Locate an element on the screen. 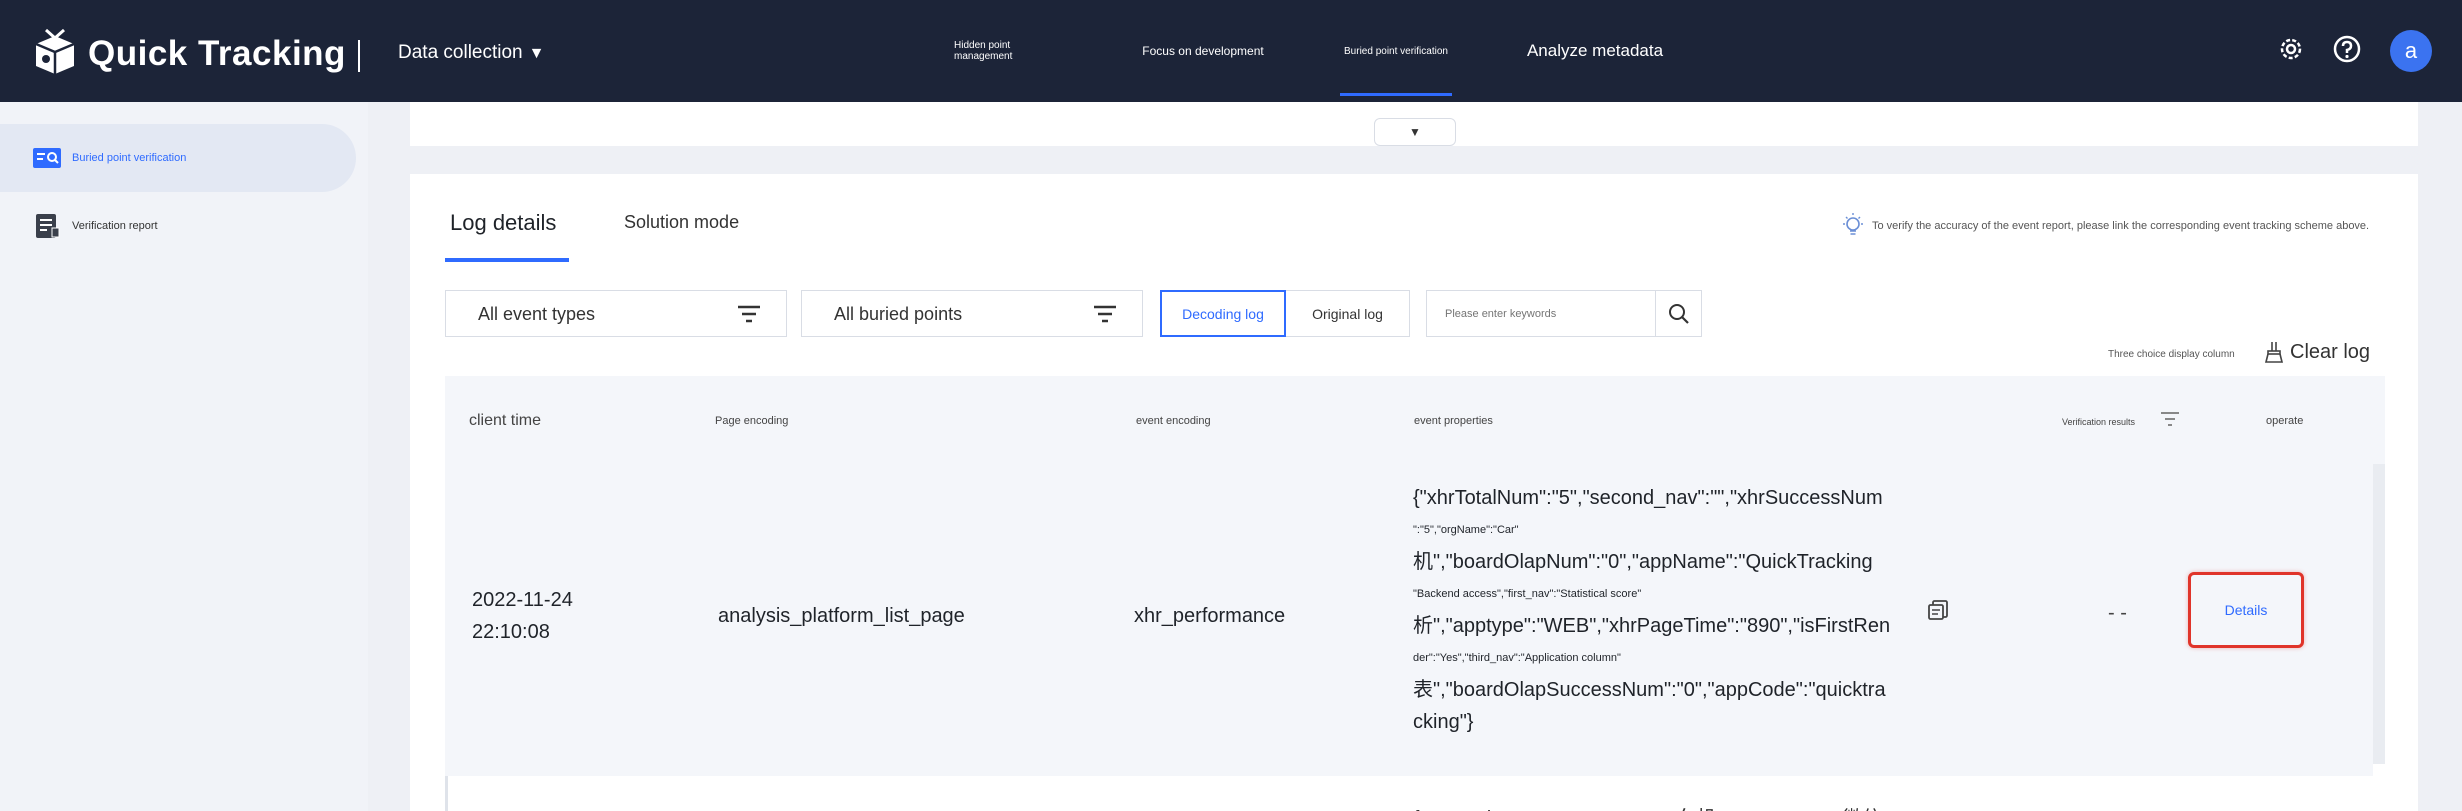 The height and width of the screenshot is (811, 2462). user-avatar: a is located at coordinates (2411, 51).